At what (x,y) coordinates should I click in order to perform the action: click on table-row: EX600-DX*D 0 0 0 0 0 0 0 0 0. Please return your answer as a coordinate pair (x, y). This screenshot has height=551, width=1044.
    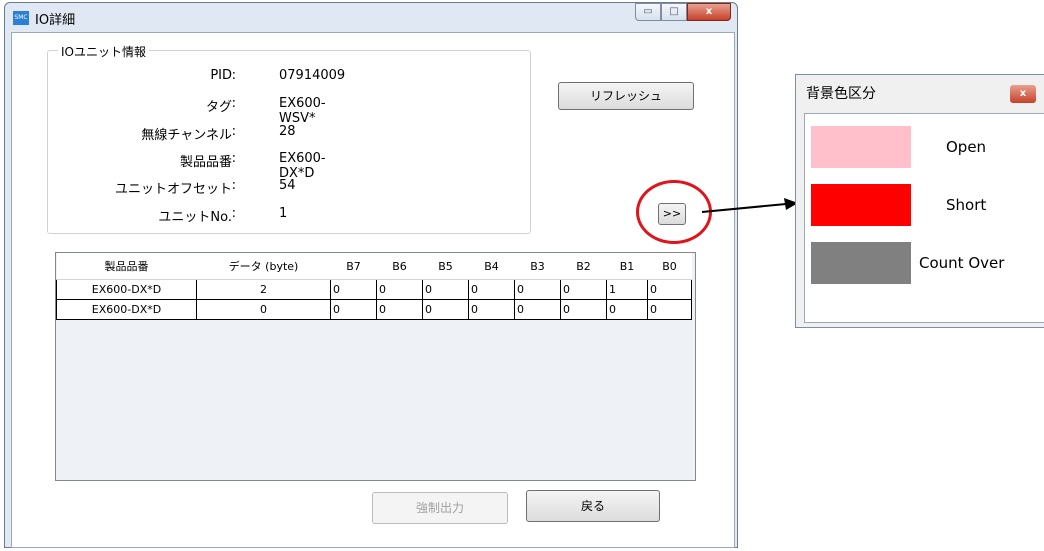
    Looking at the image, I should click on (374, 309).